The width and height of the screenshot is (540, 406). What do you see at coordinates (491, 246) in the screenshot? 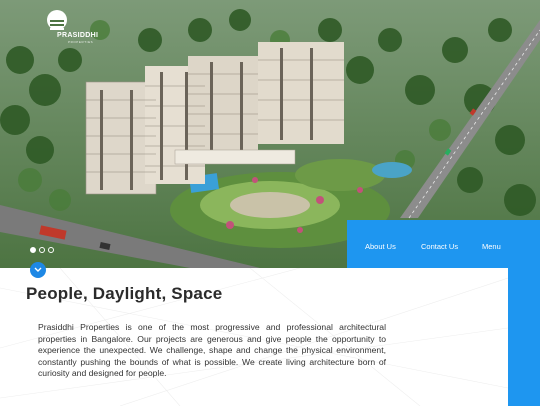
I see `nav-item-menu: Menu` at bounding box center [491, 246].